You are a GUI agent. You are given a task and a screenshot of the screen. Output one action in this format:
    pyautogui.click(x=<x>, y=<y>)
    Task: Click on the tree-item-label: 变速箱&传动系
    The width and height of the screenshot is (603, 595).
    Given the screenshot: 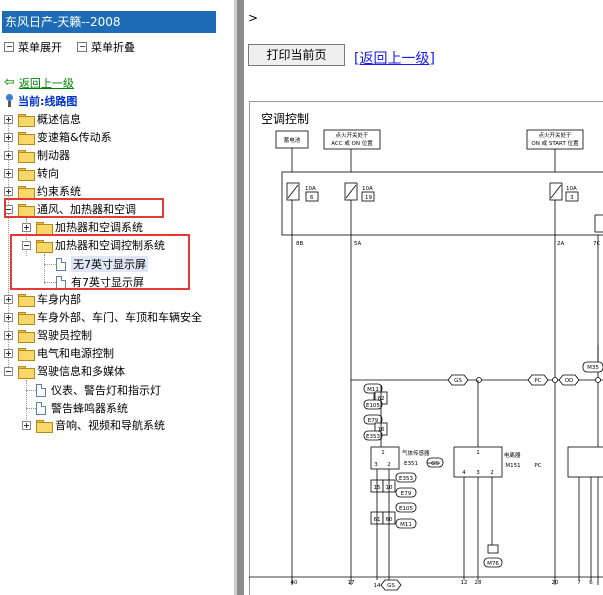 What is the action you would take?
    pyautogui.click(x=74, y=137)
    